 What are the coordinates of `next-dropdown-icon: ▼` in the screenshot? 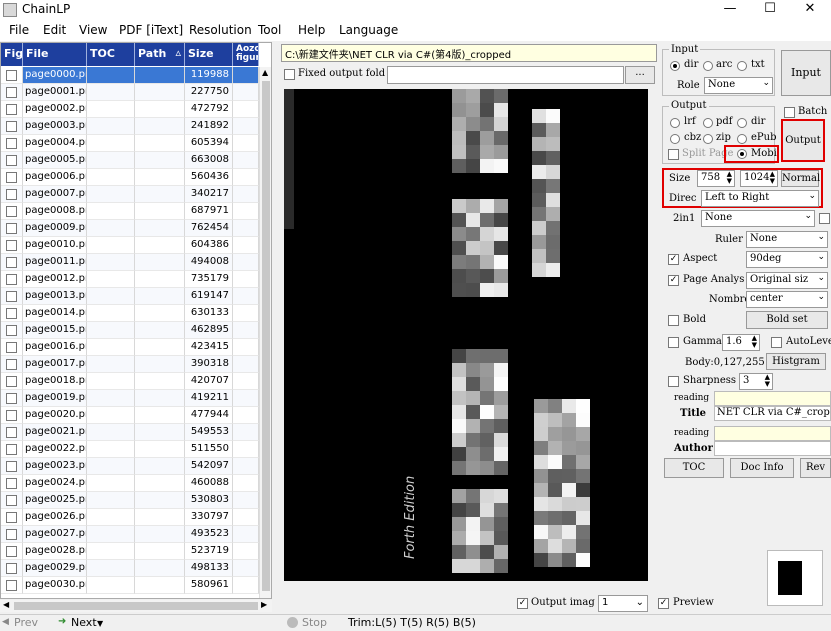 It's located at (100, 623).